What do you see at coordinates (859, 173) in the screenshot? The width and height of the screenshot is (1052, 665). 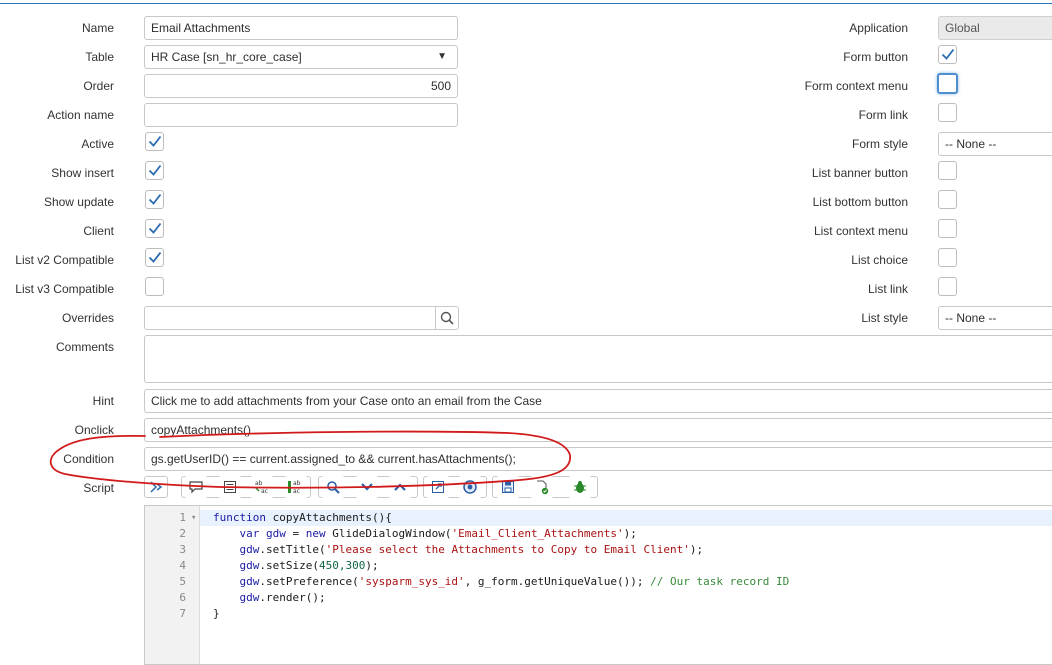 I see `list-banner-button-label: List banner button` at bounding box center [859, 173].